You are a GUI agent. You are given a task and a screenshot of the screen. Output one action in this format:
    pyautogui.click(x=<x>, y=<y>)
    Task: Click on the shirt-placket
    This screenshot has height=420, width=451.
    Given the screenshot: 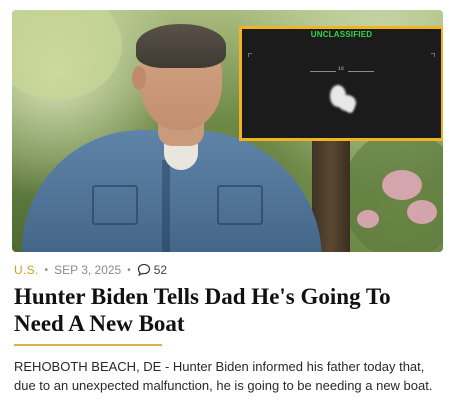 What is the action you would take?
    pyautogui.click(x=166, y=206)
    